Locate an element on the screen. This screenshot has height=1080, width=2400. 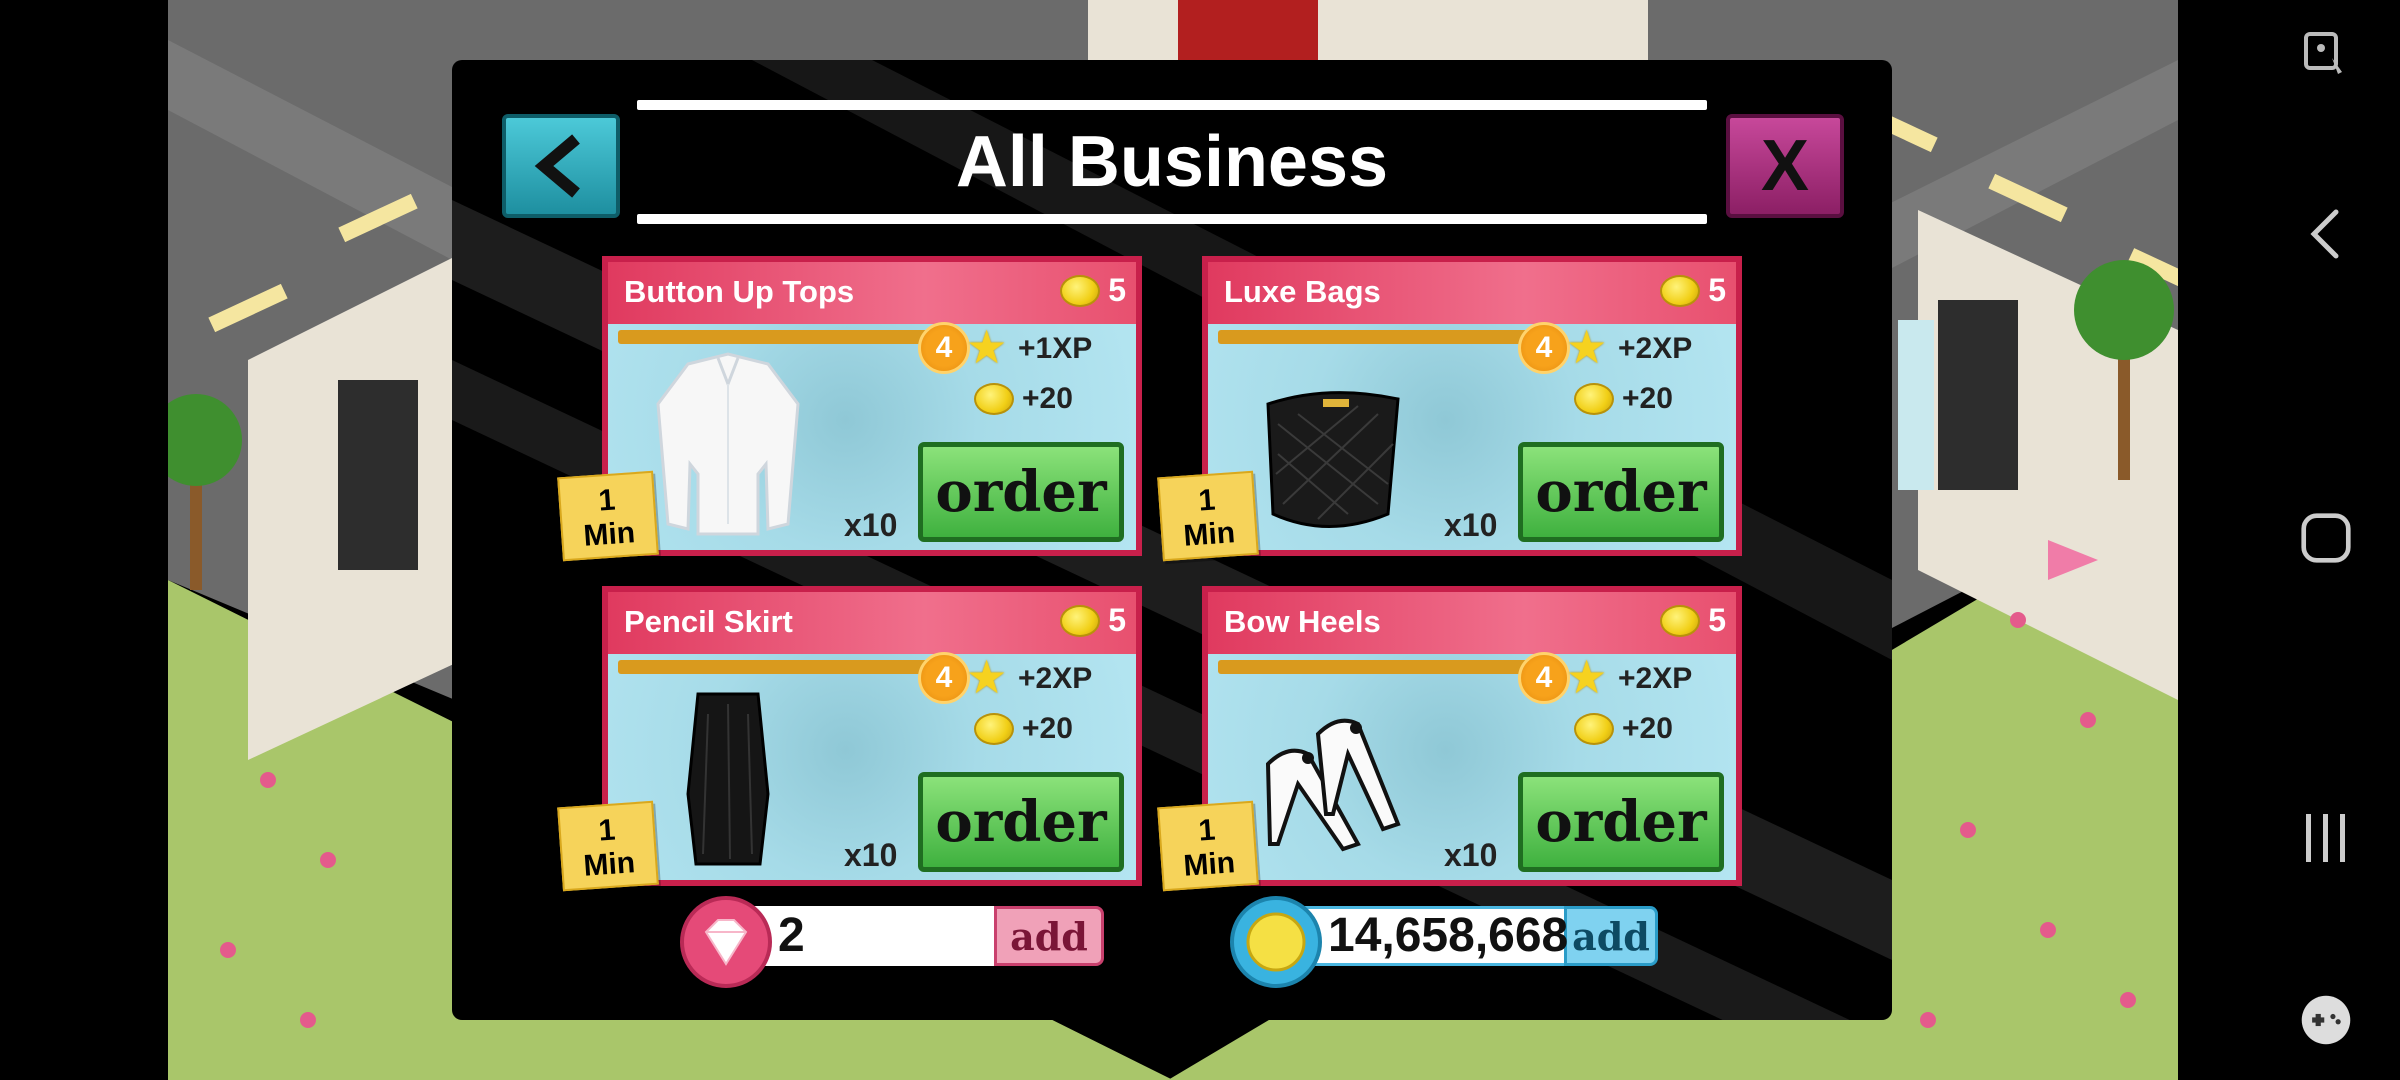
business-card-bow-heels: Bow Heels 5 4 ★ +2XP +20 x10 order 1 Min is located at coordinates (1449, 739).